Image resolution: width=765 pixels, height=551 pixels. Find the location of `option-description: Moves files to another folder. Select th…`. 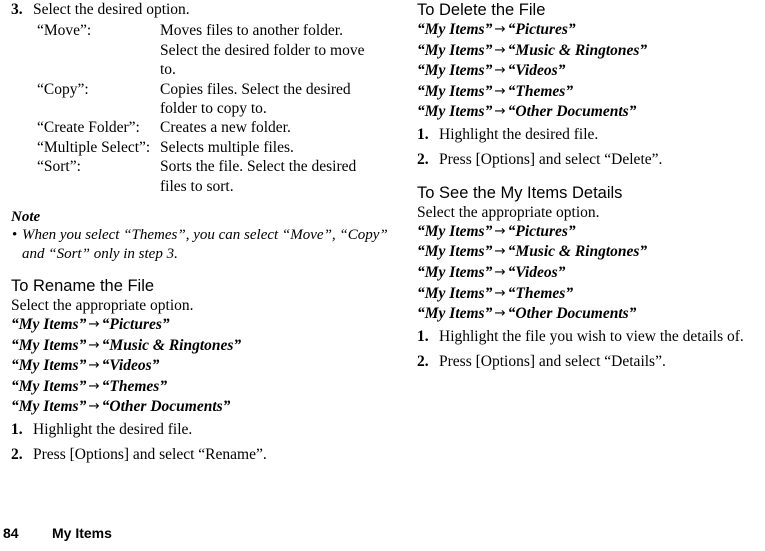

option-description: Moves files to another folder. Select th… is located at coordinates (262, 50).